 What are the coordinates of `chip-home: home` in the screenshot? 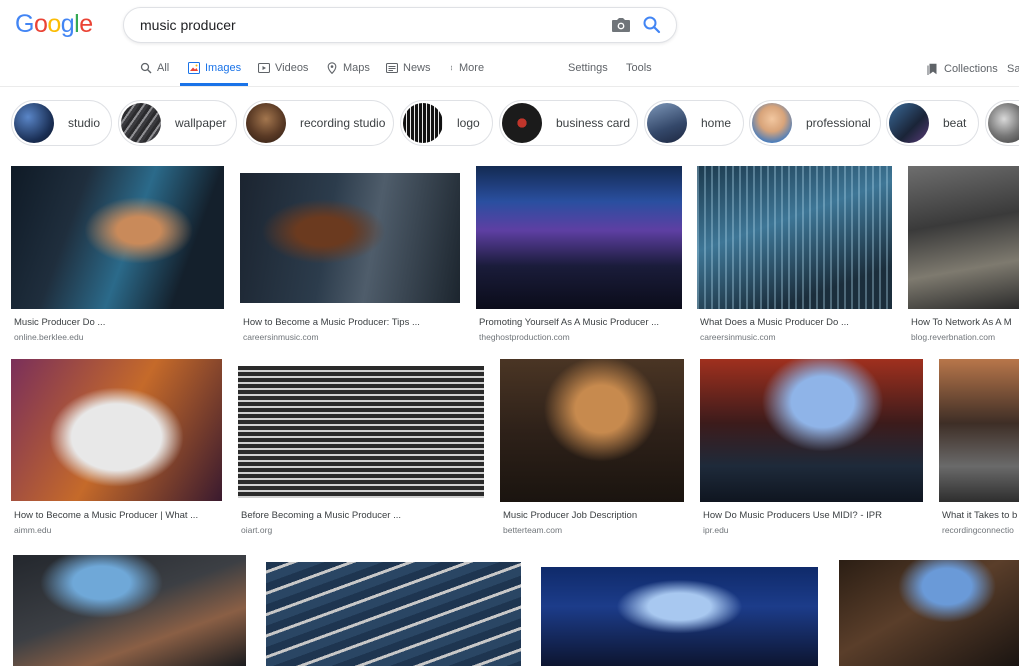 It's located at (694, 123).